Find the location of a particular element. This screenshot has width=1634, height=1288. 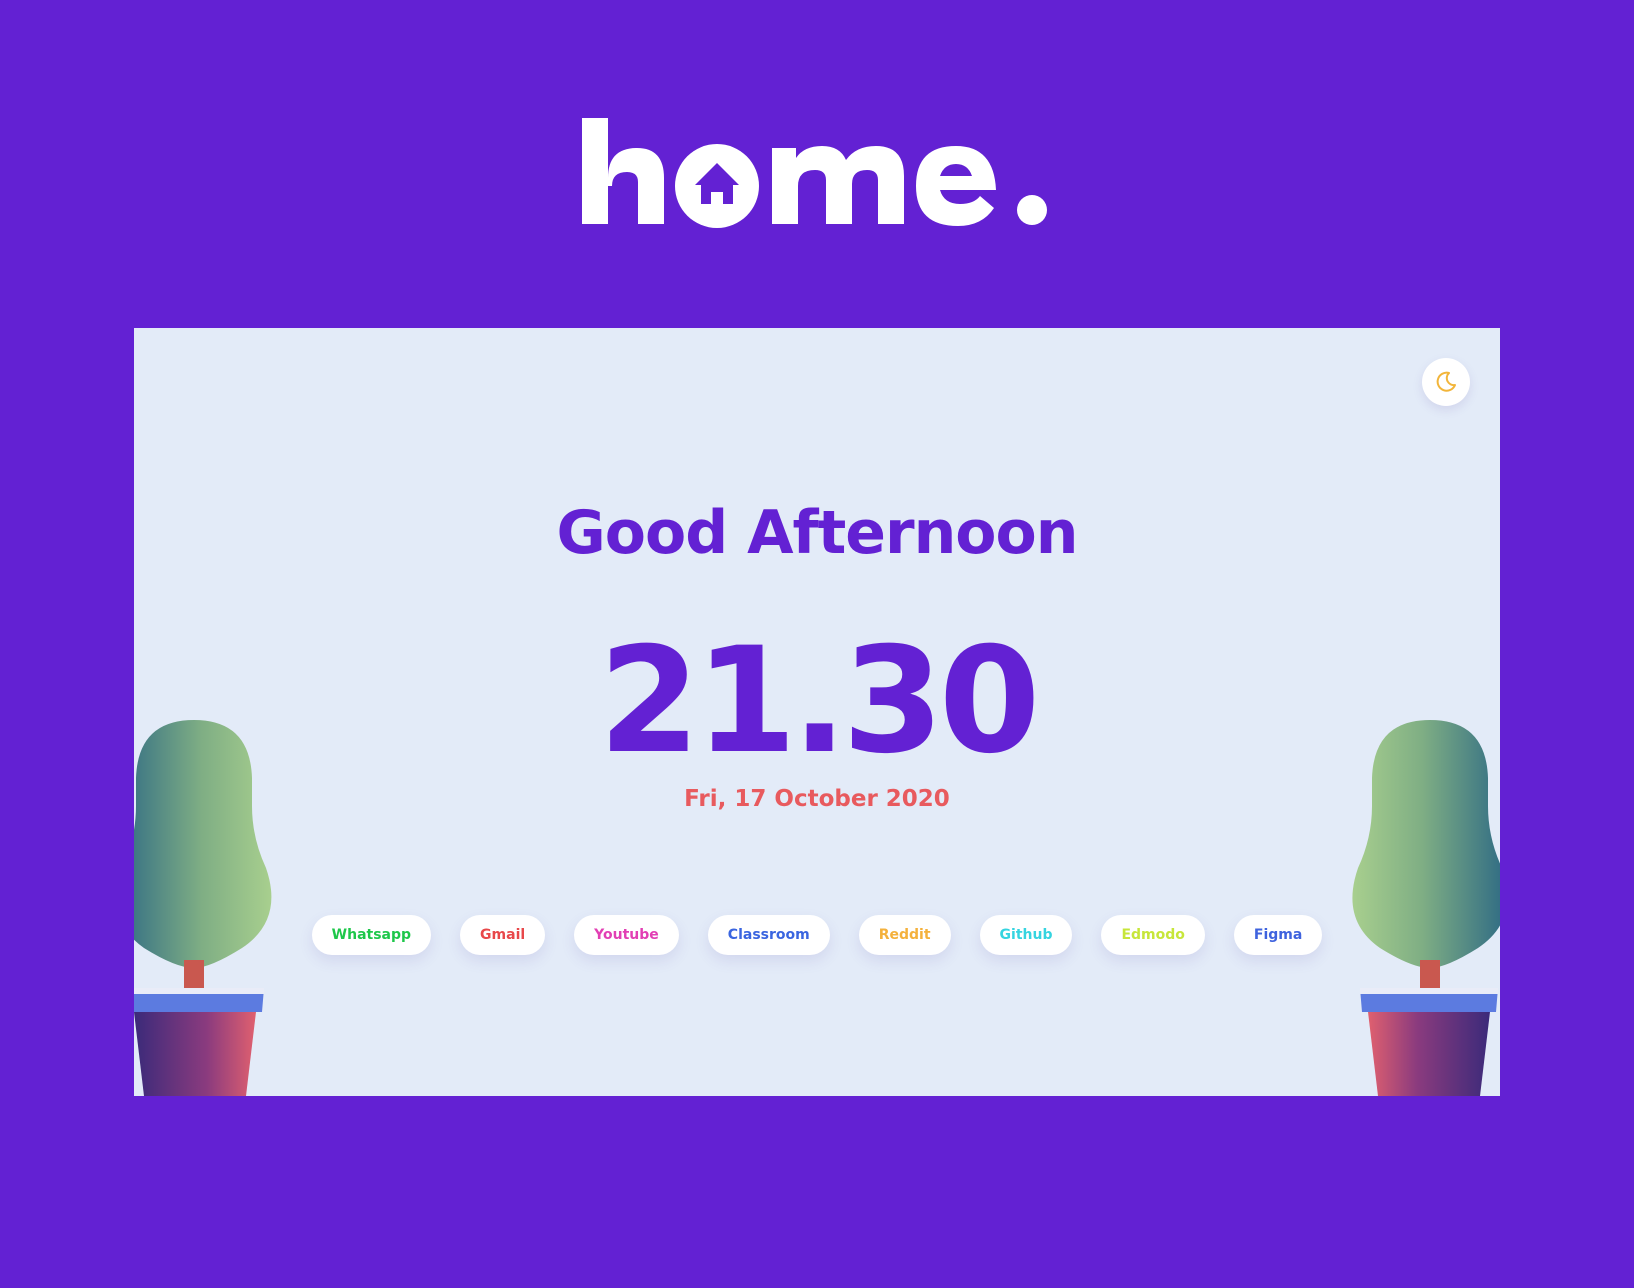

link-edmodo: Edmodo is located at coordinates (1153, 935).